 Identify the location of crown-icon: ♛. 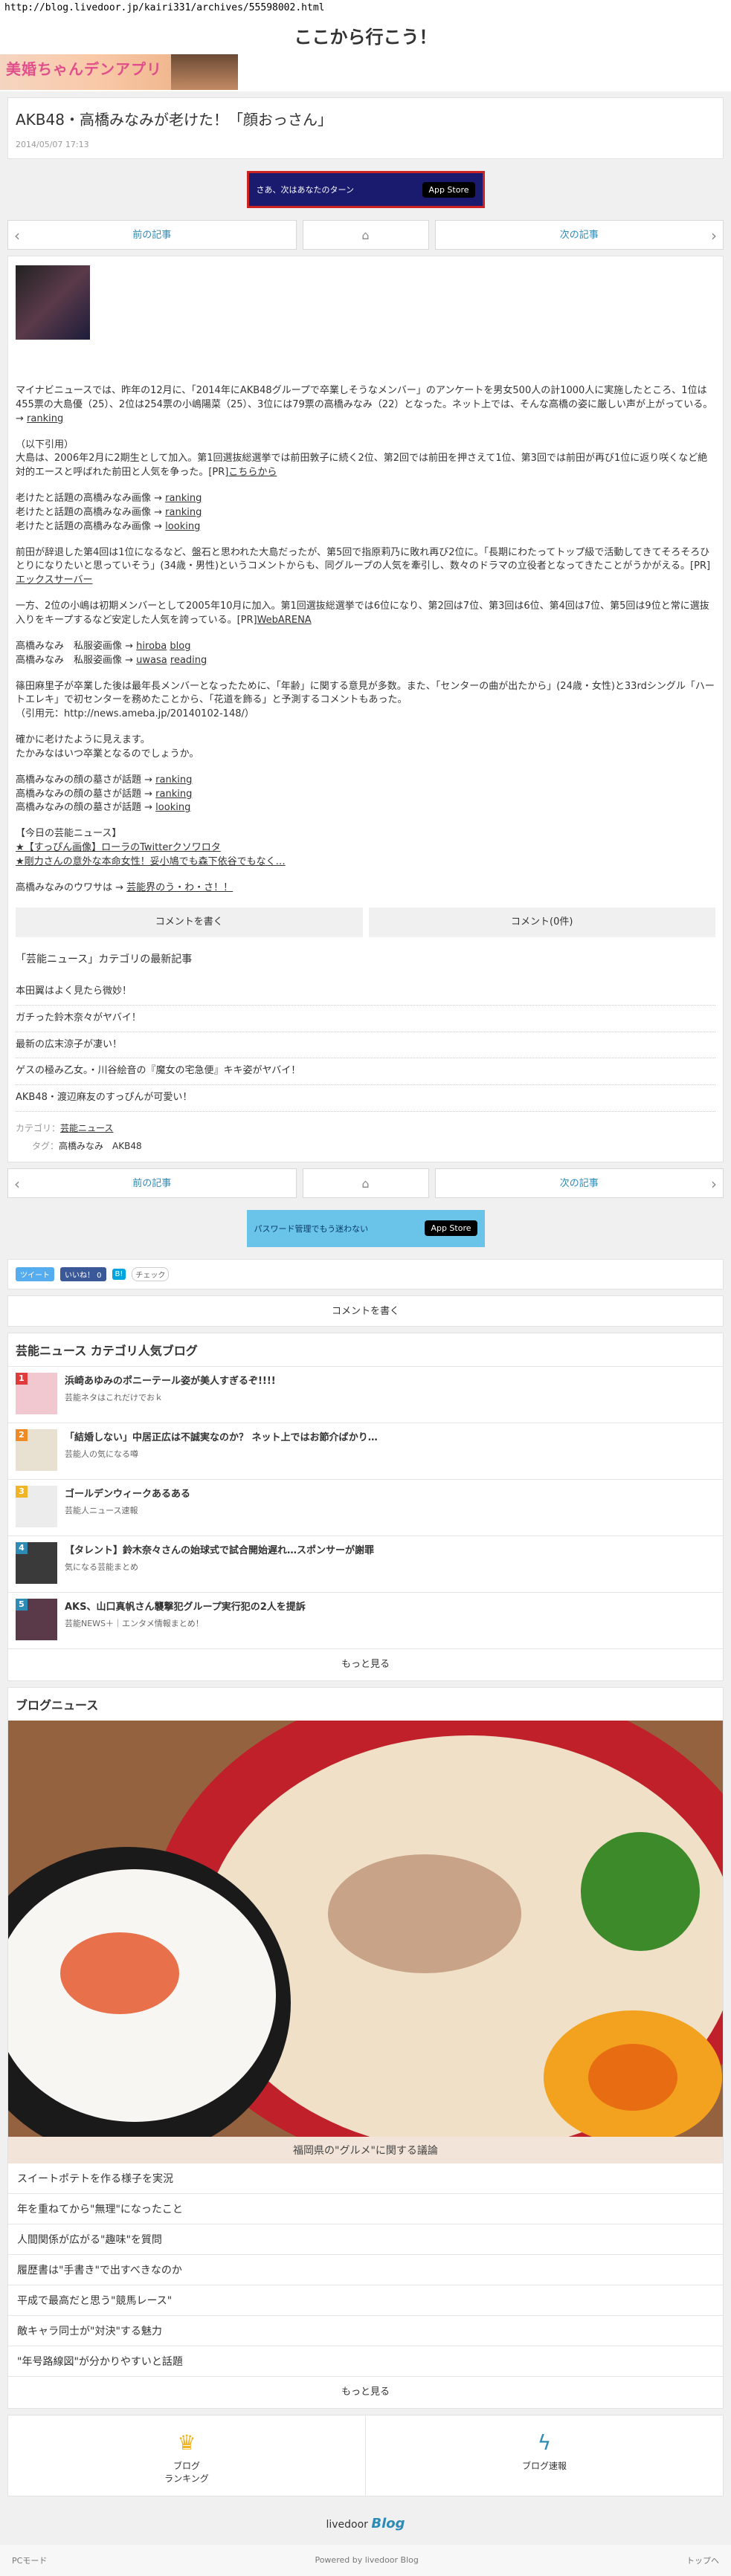
(186, 2442).